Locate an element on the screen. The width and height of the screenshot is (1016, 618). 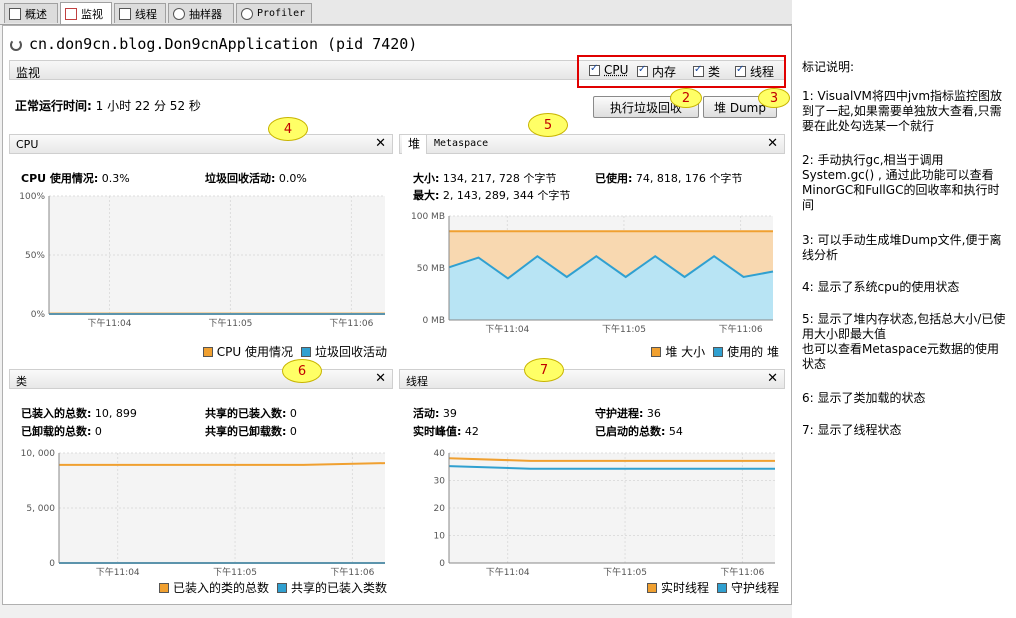
legend-label: 使用的 堆 is located at coordinates (753, 352).